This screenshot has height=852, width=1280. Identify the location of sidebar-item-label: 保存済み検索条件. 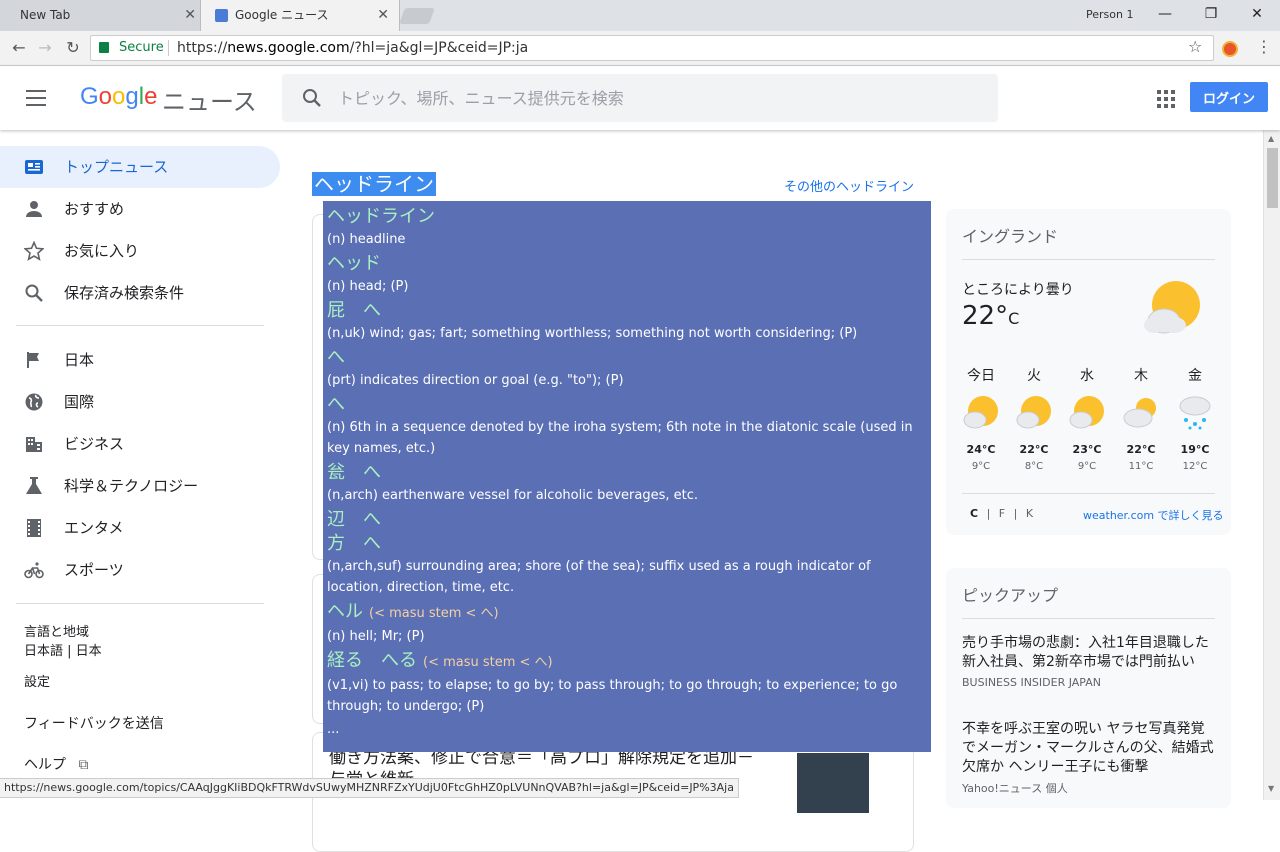
(124, 293).